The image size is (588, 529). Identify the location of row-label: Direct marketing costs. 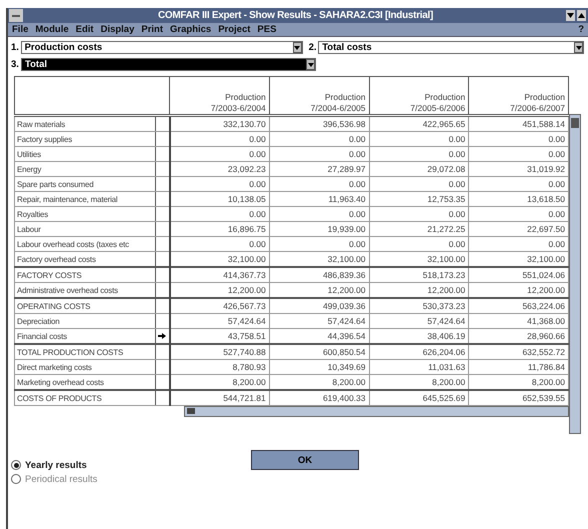
(85, 367).